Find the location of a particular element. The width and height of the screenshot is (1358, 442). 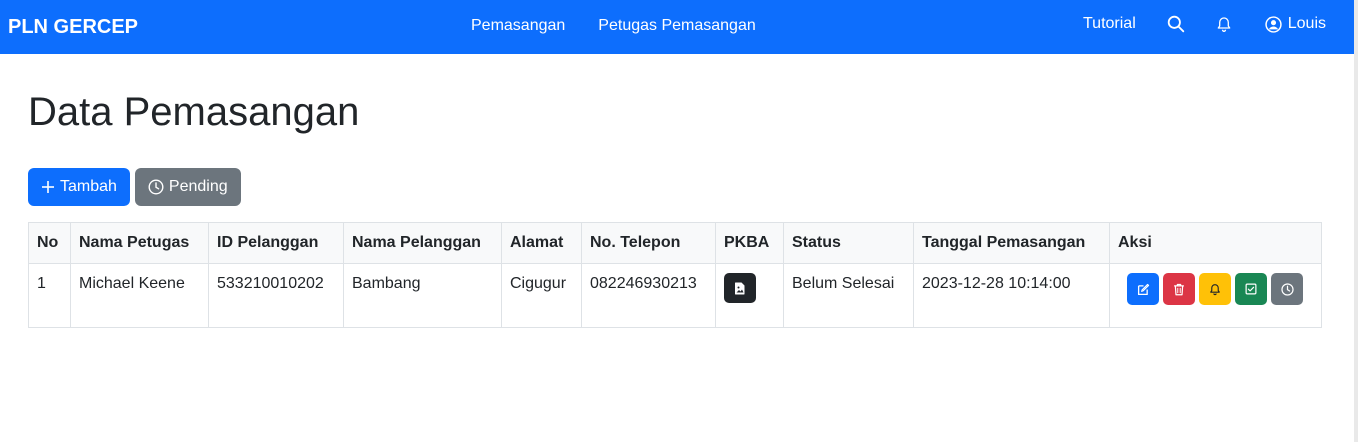

nav-right: Tutorial Louis is located at coordinates (1204, 24).